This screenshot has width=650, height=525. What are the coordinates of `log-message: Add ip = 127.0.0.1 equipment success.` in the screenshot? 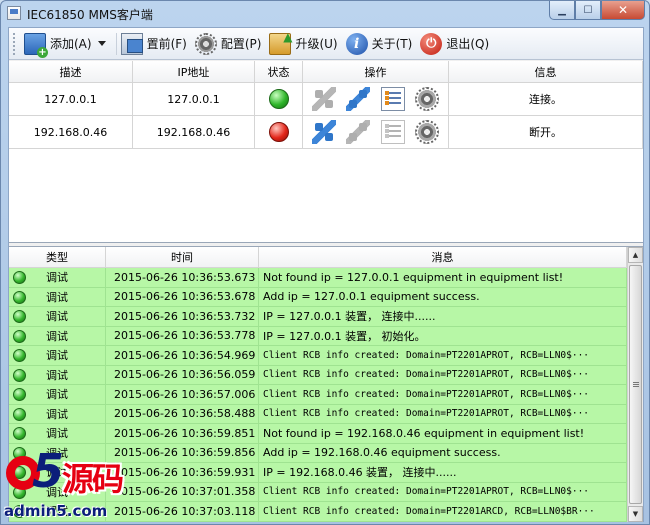 It's located at (443, 296).